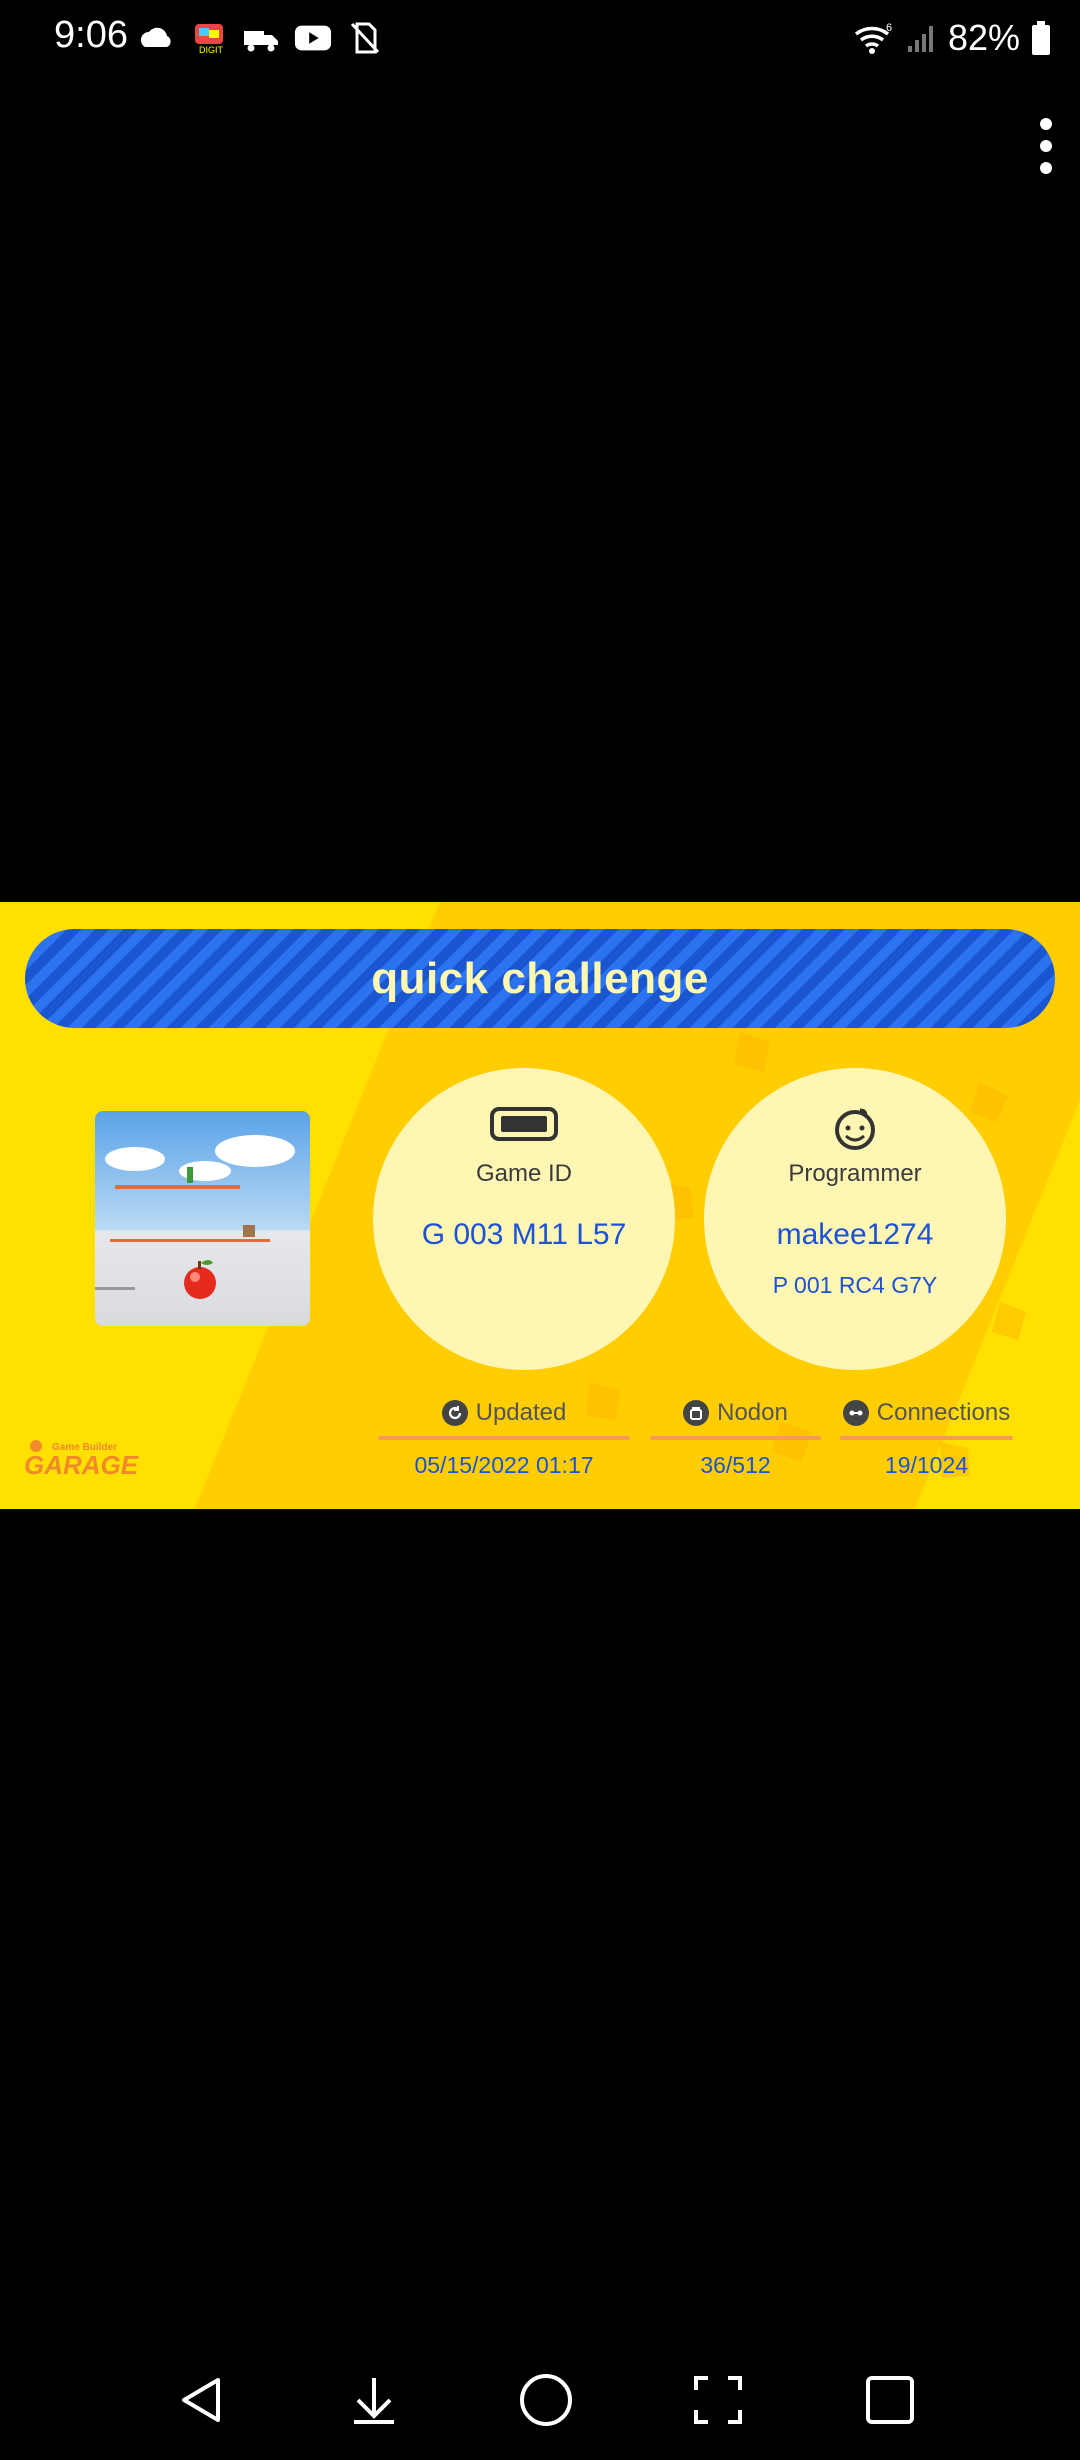 The height and width of the screenshot is (2460, 1080). Describe the element at coordinates (983, 37) in the screenshot. I see `battery-percent: 82%` at that location.